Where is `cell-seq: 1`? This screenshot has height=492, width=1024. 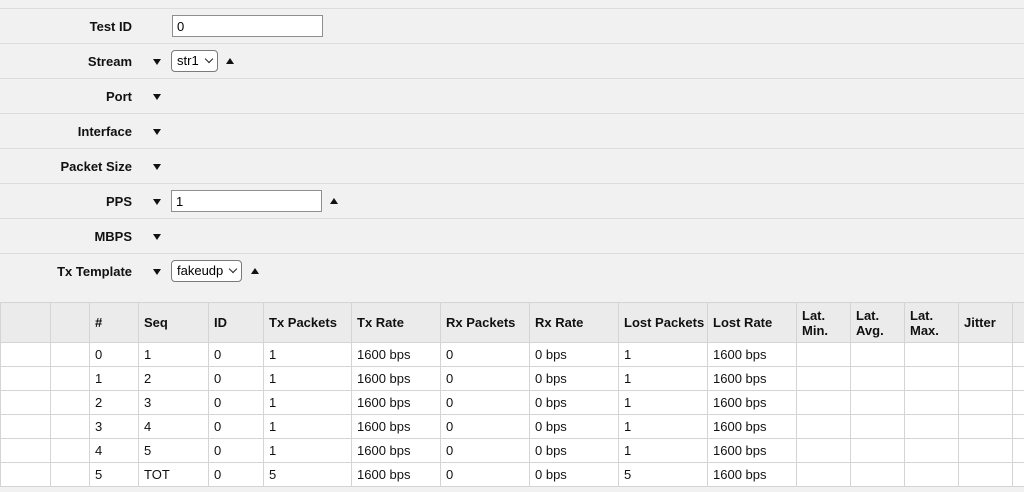
cell-seq: 1 is located at coordinates (173, 354).